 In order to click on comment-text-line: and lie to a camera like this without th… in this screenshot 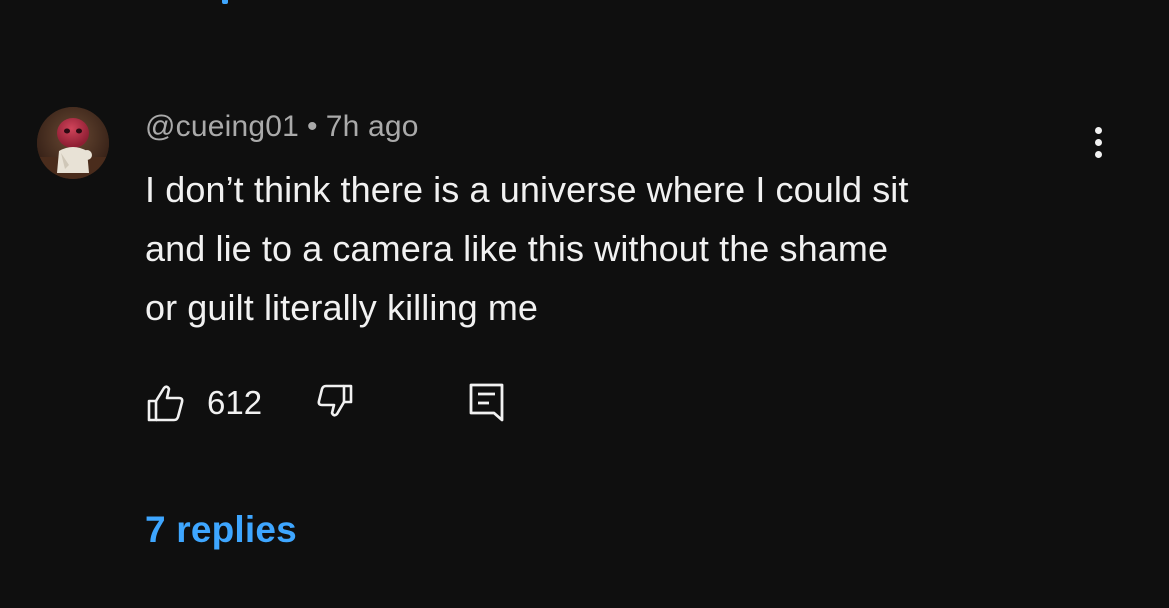, I will do `click(517, 248)`.